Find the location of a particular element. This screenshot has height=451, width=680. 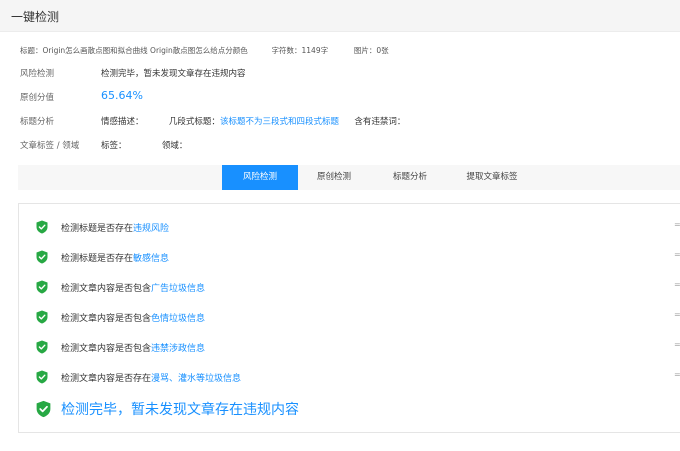

originality-score: 65.64% is located at coordinates (122, 95).